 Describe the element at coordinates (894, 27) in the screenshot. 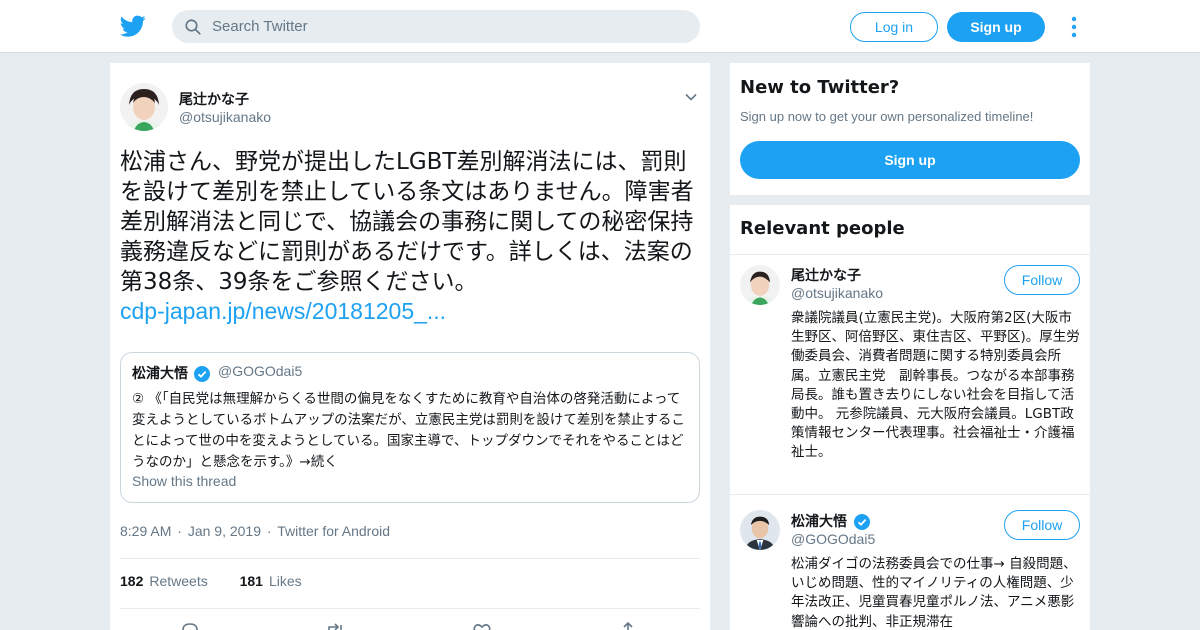

I see `login-button: Log in` at that location.